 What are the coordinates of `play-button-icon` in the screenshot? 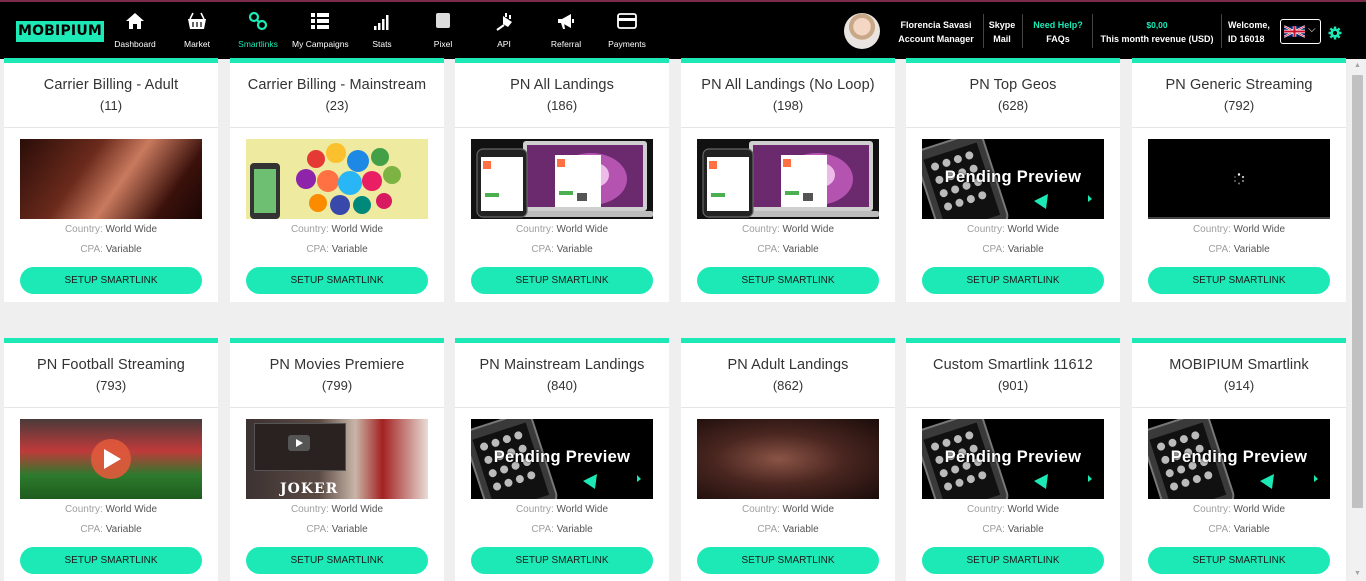 It's located at (111, 459).